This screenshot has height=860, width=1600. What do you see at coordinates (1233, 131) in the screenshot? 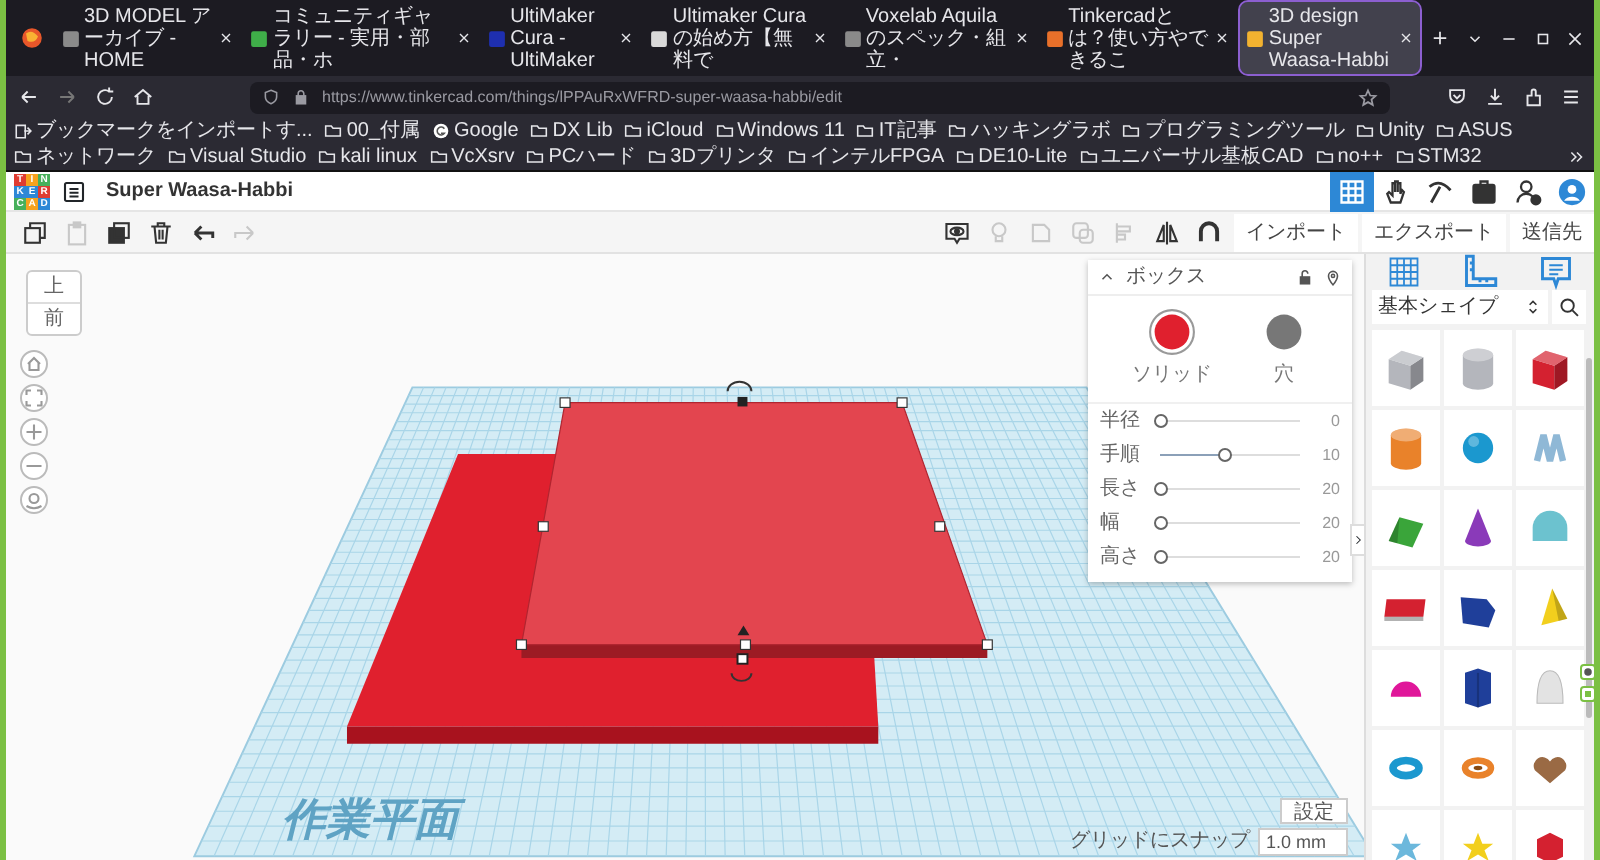
I see `bookmark-item: プログラミングツール` at bounding box center [1233, 131].